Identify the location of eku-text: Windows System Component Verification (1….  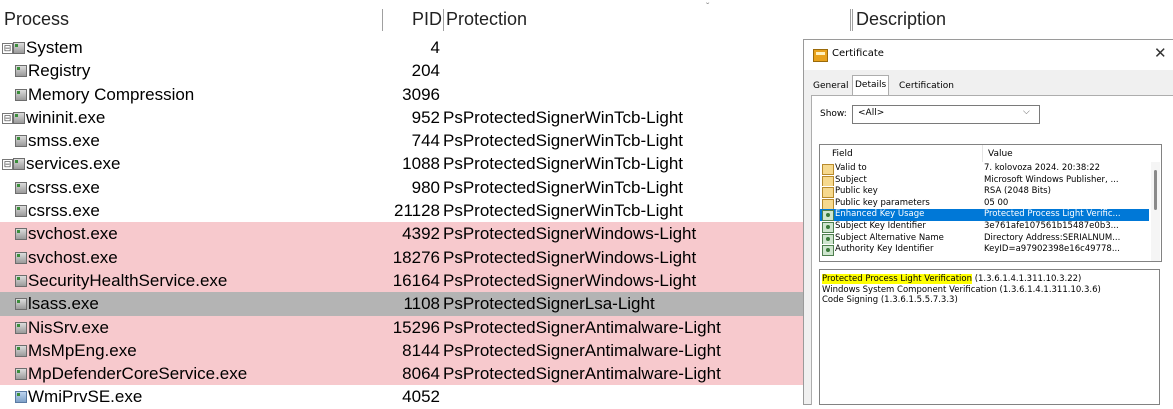
(961, 289).